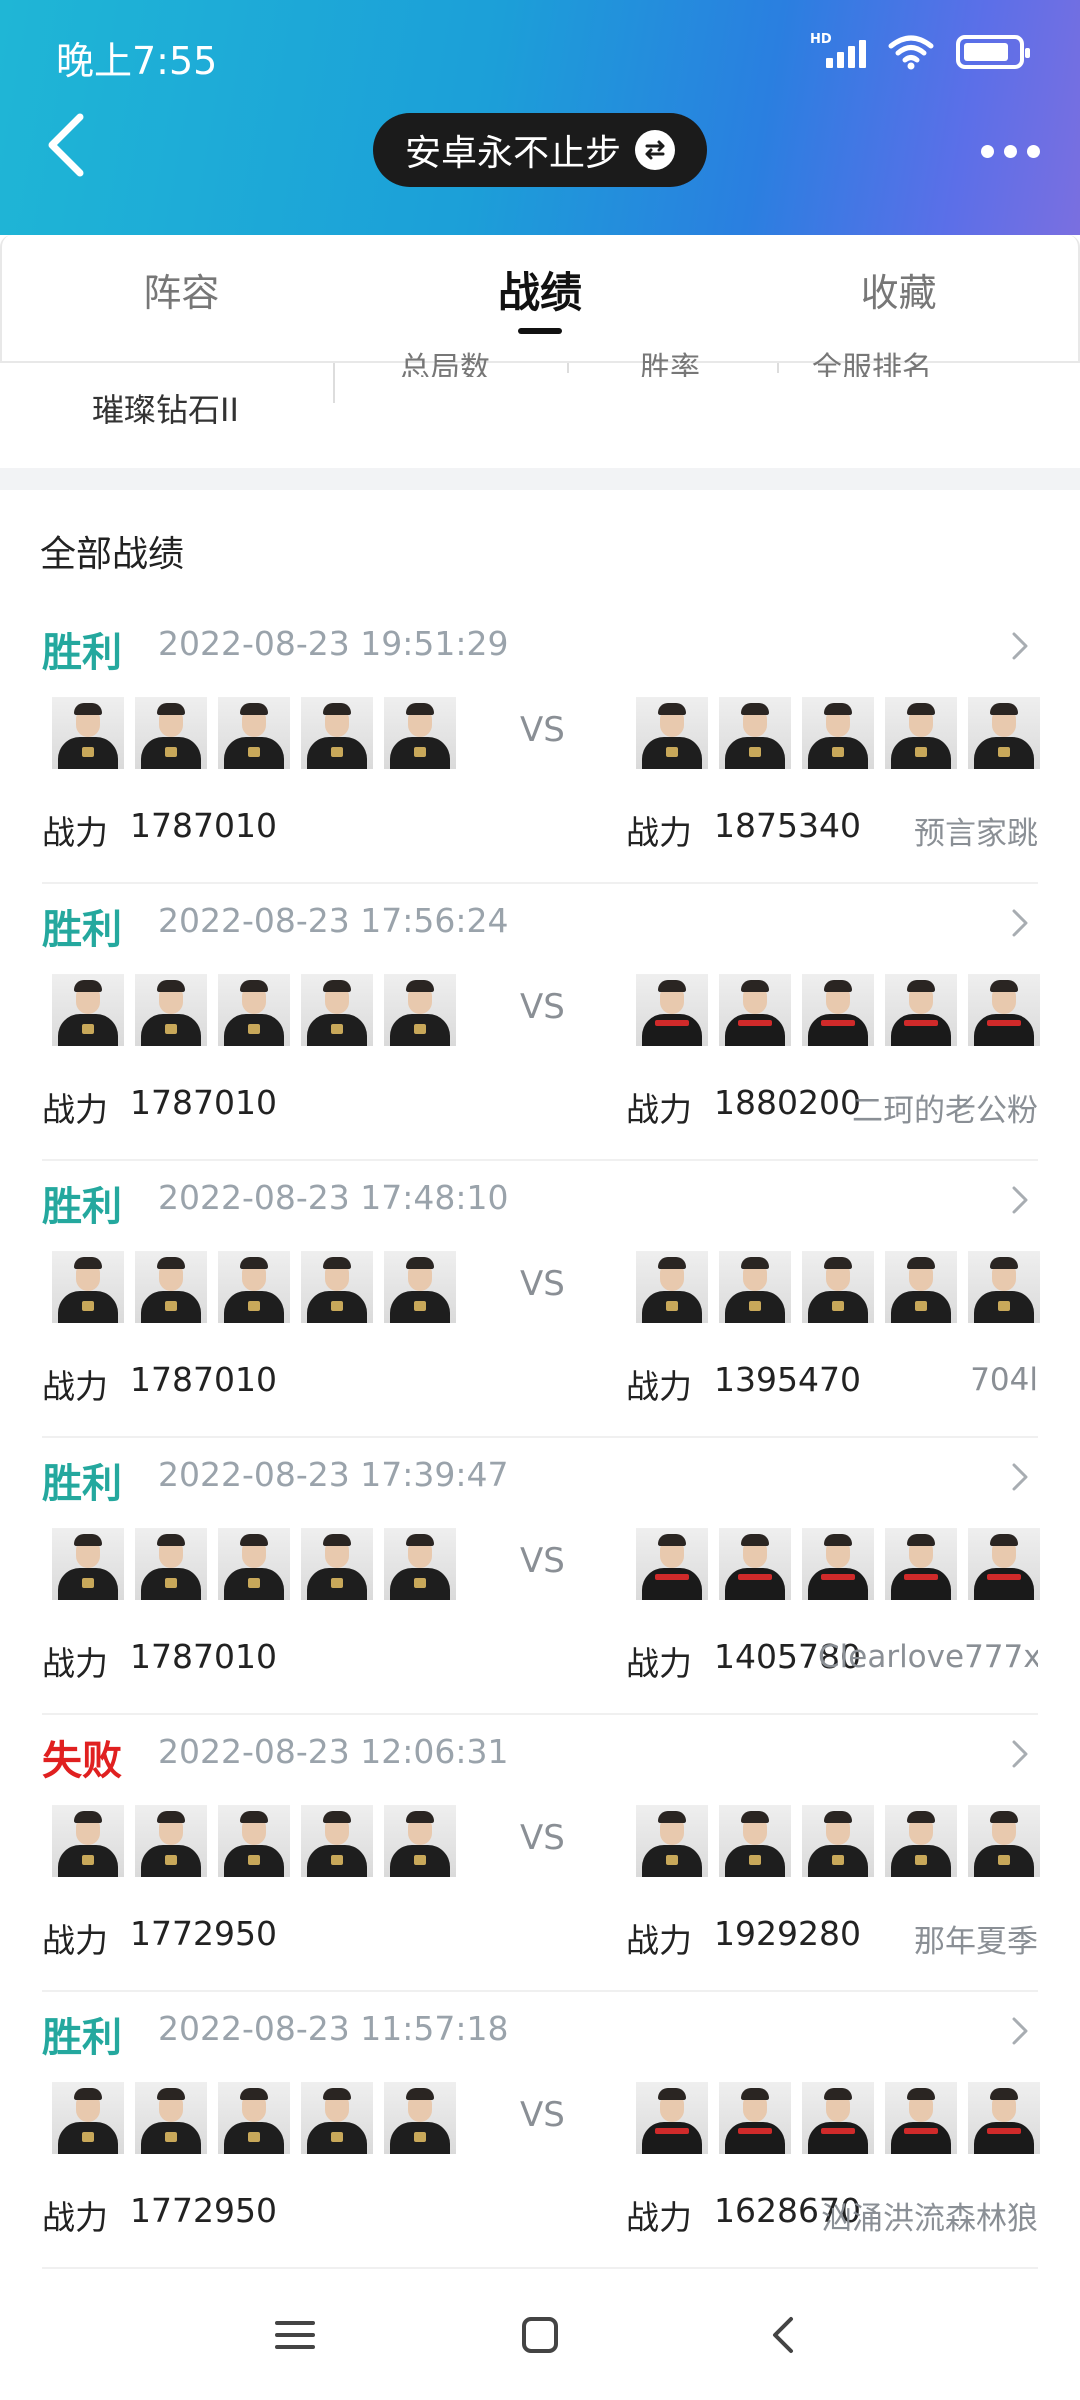 This screenshot has width=1080, height=2400. What do you see at coordinates (333, 2028) in the screenshot?
I see `match-time: 2022-08-23 11:57:18` at bounding box center [333, 2028].